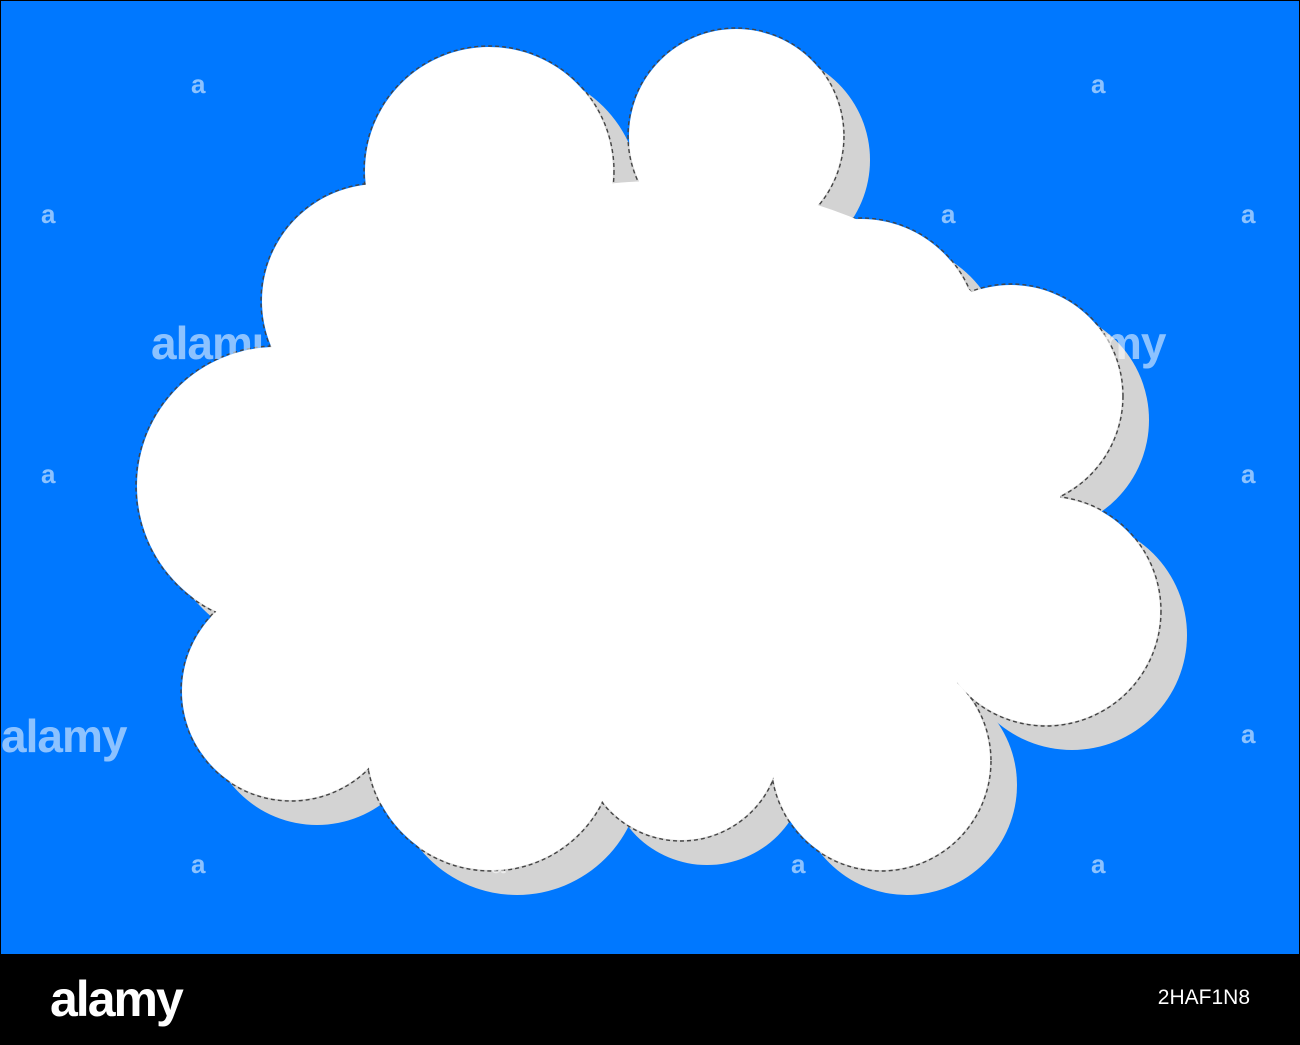  What do you see at coordinates (1203, 997) in the screenshot?
I see `image-id-label: 2HAF1N8` at bounding box center [1203, 997].